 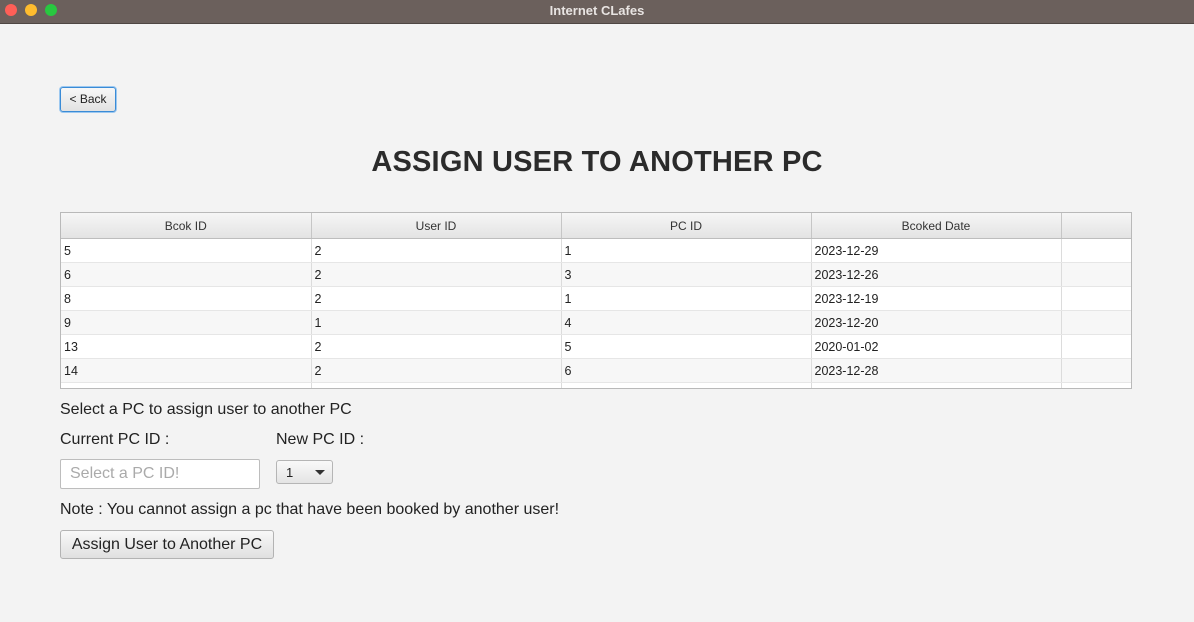 I want to click on column-header-user-id: User ID, so click(x=436, y=226).